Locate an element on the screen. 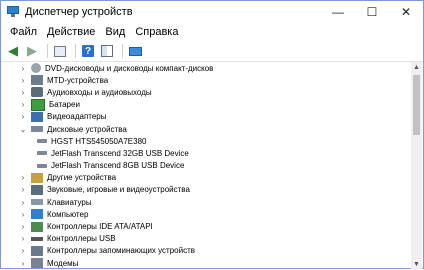 This screenshot has height=270, width=424. tree-item-label: Другие устройства is located at coordinates (82, 178).